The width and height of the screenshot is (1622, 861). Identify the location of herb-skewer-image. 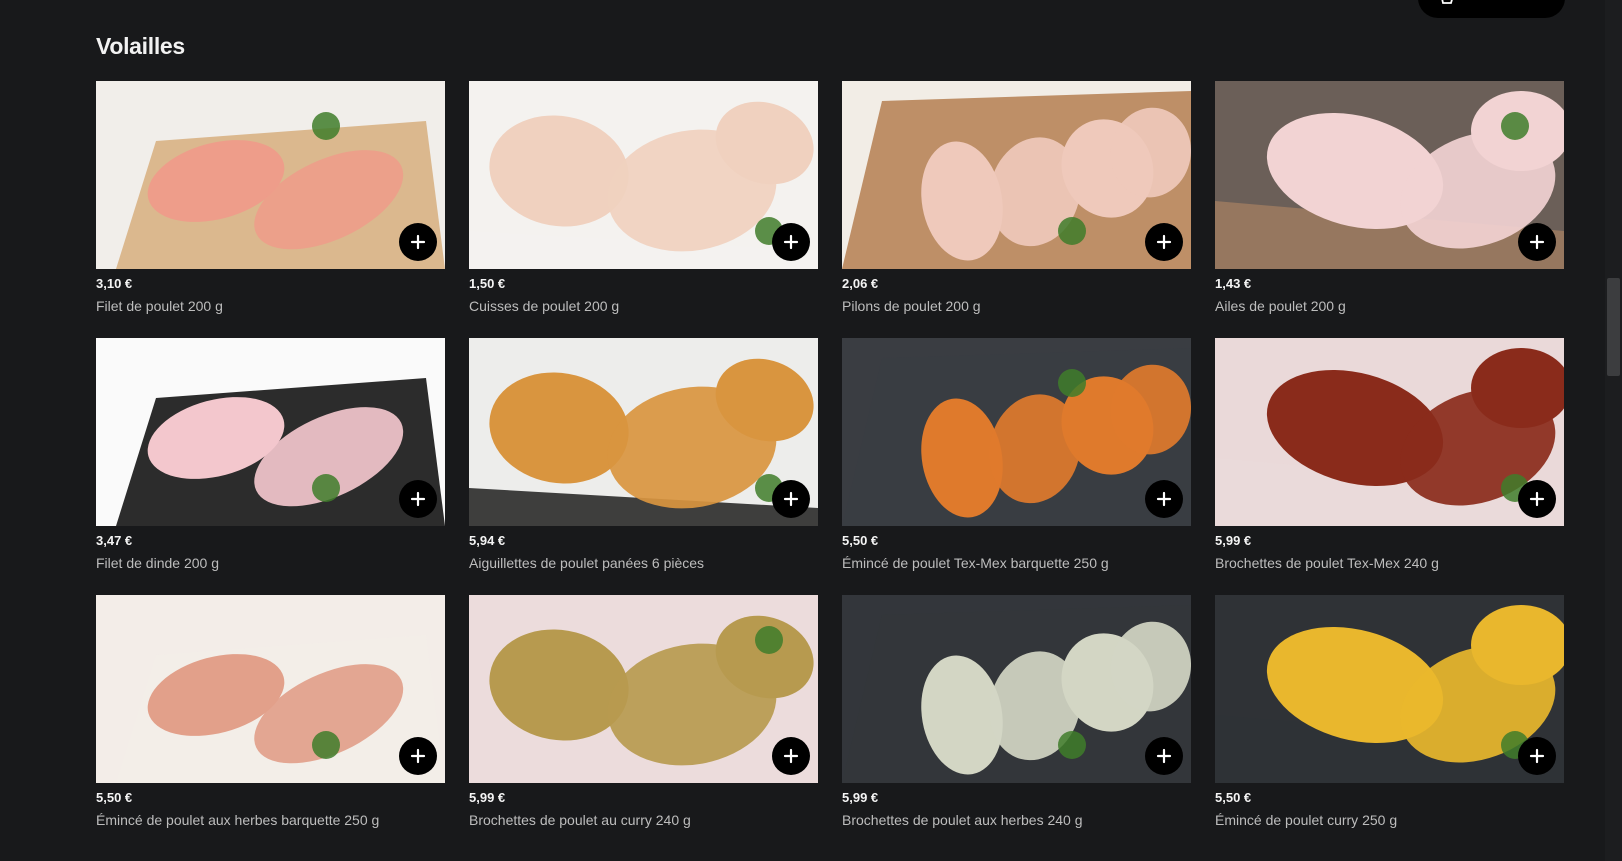
(1016, 689).